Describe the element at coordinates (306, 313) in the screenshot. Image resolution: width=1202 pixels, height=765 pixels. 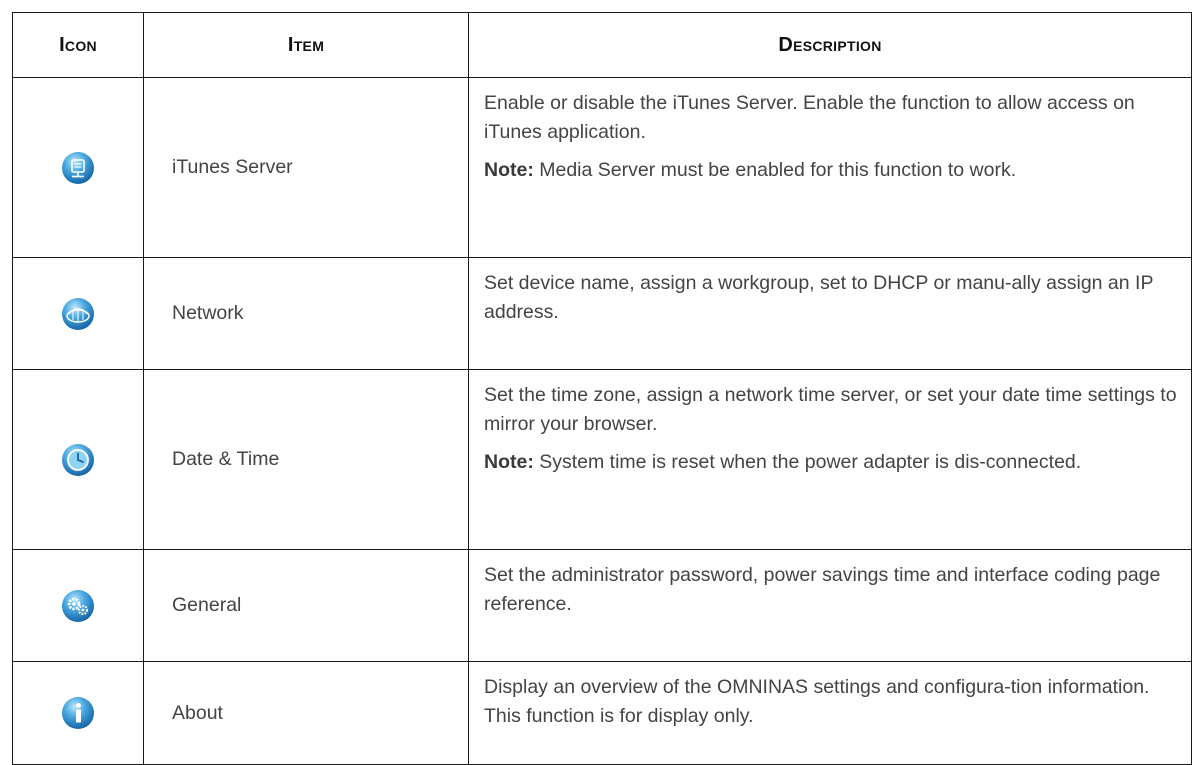
I see `item-name: Network` at that location.